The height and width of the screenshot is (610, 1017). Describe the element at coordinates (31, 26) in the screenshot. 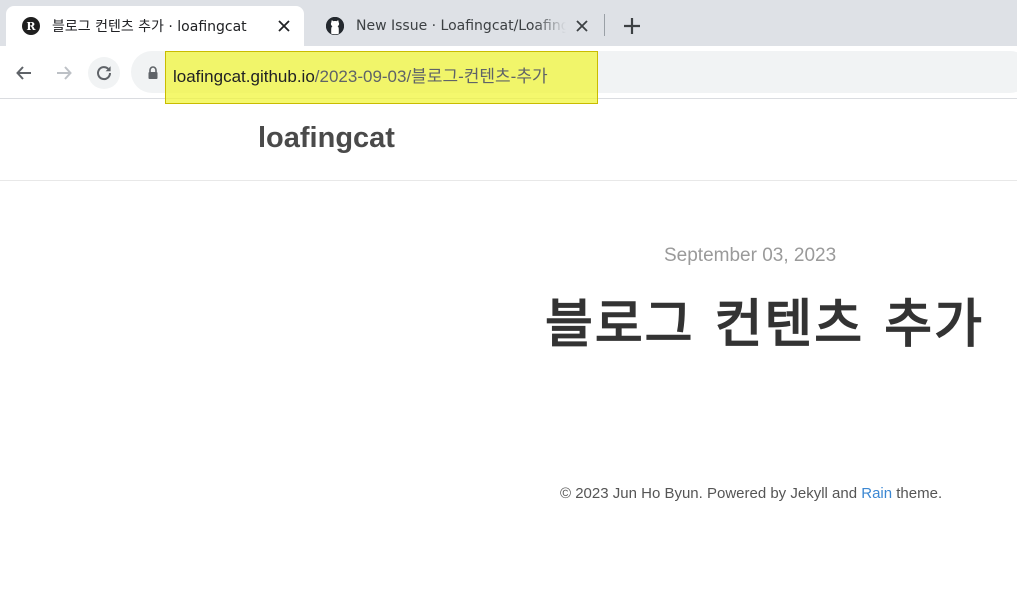

I see `blog-favicon-icon: R` at that location.